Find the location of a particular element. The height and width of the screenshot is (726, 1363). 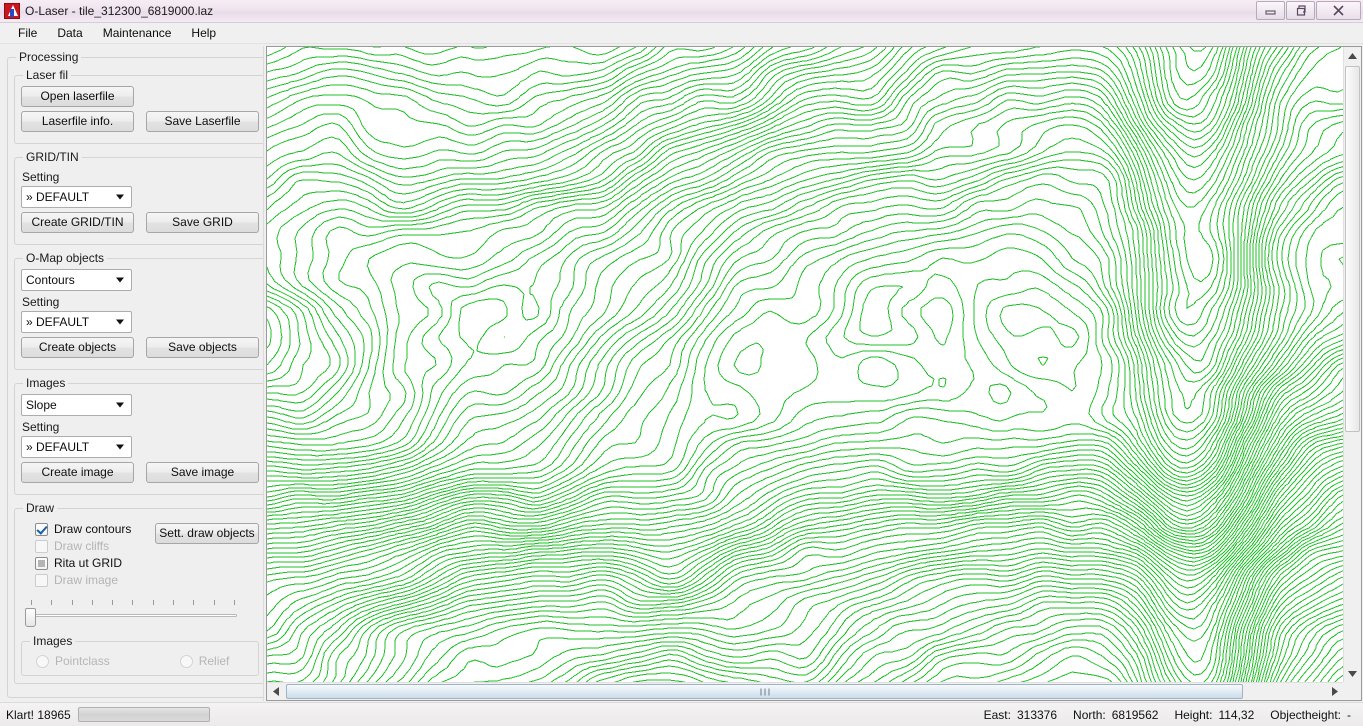

rita-ut-grid-row: Rita ut GRID is located at coordinates (95, 563).